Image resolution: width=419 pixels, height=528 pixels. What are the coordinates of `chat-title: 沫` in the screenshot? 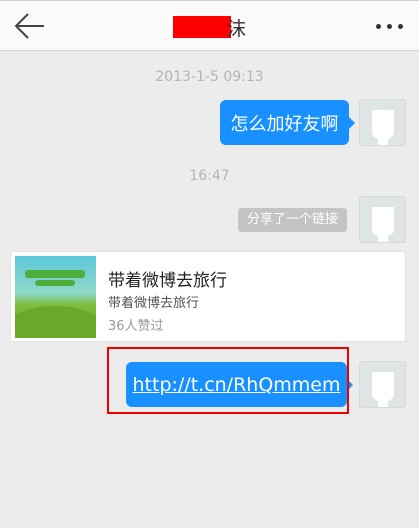 It's located at (209, 27).